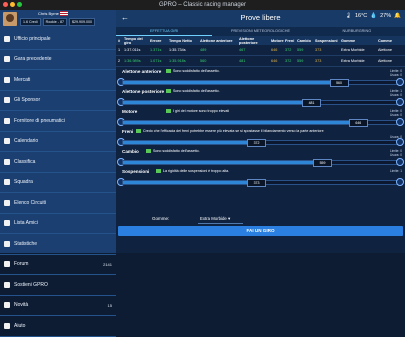  I want to click on sidebar-item-label: Gli Sponsor, so click(27, 100).